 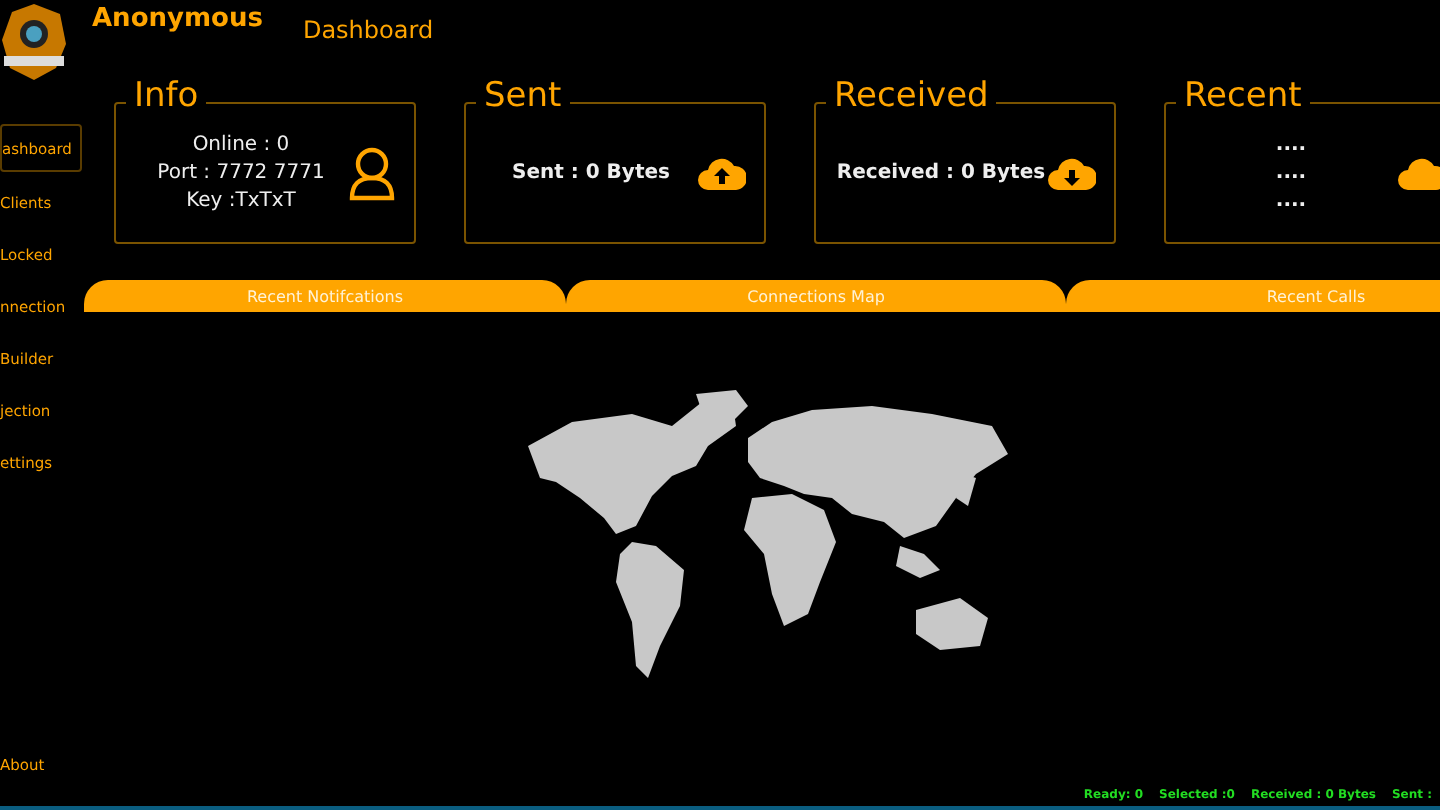 I want to click on page-title: Dashboard, so click(x=368, y=30).